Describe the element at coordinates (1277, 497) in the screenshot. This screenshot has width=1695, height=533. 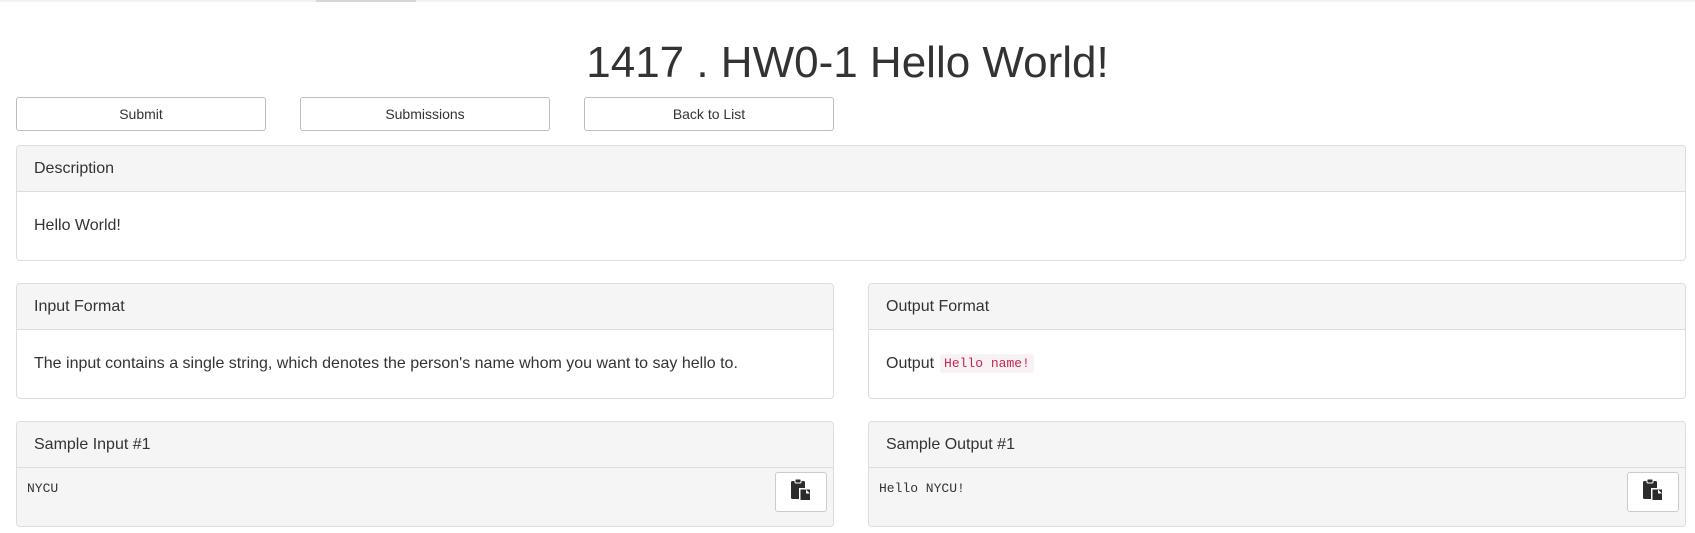
I see `sample-output-body: Hello NYCU!` at that location.